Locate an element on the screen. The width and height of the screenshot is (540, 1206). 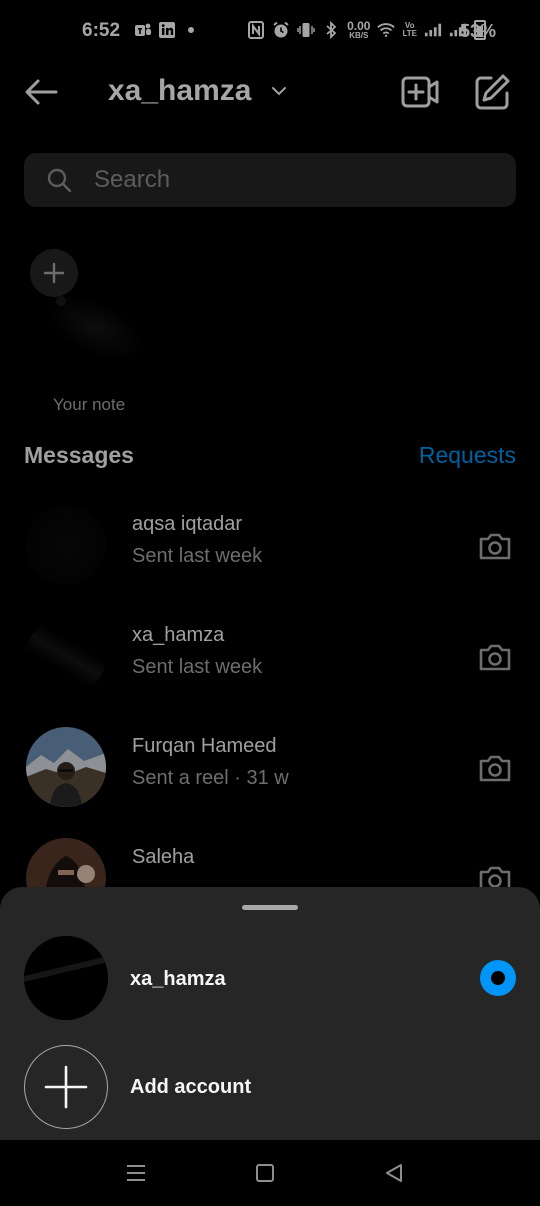
add-account-label: Add account is located at coordinates (191, 1087).